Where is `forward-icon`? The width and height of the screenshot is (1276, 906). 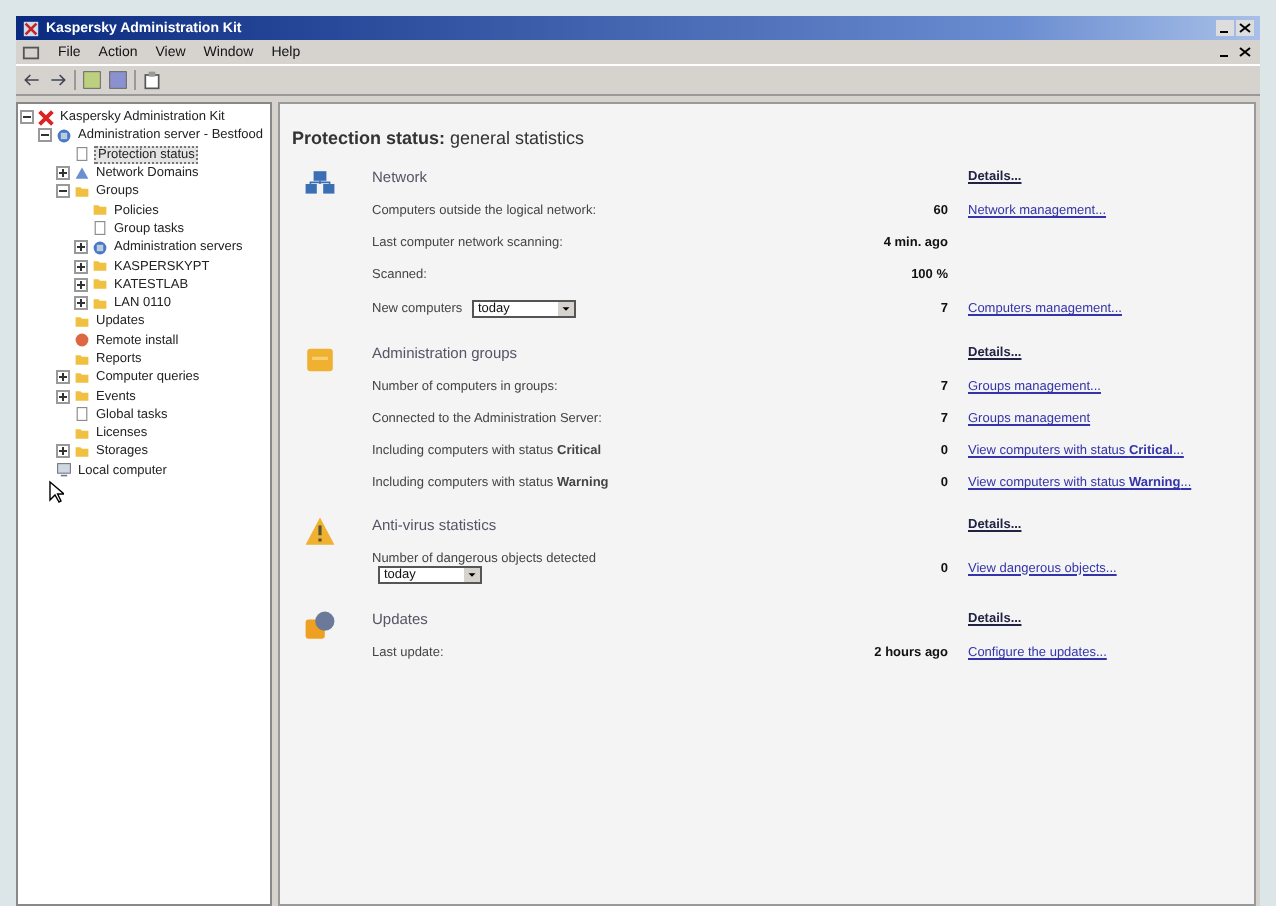 forward-icon is located at coordinates (58, 80).